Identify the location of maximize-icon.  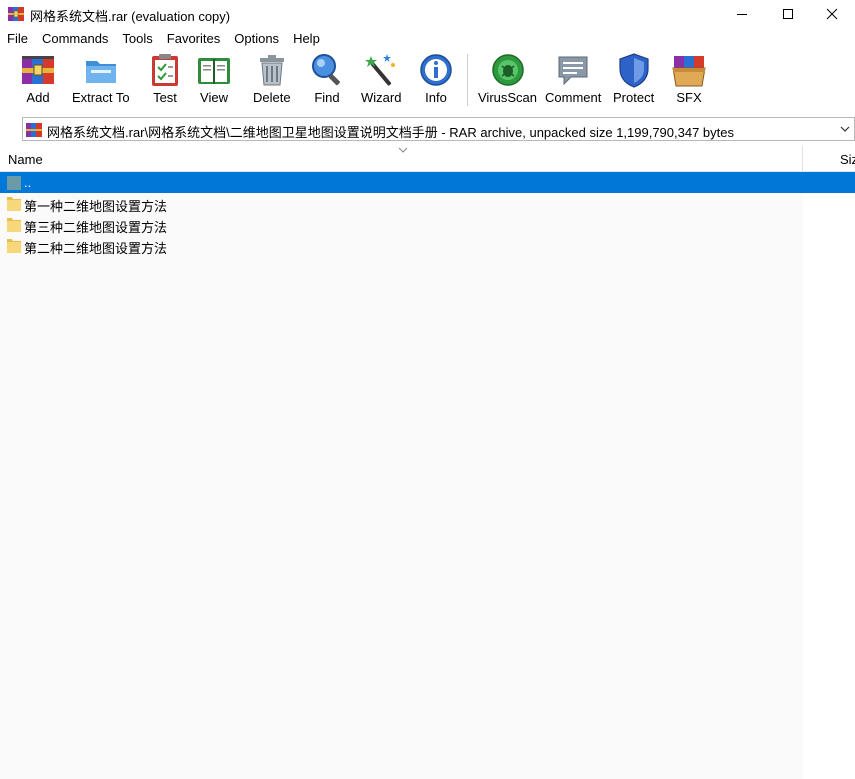
(788, 14).